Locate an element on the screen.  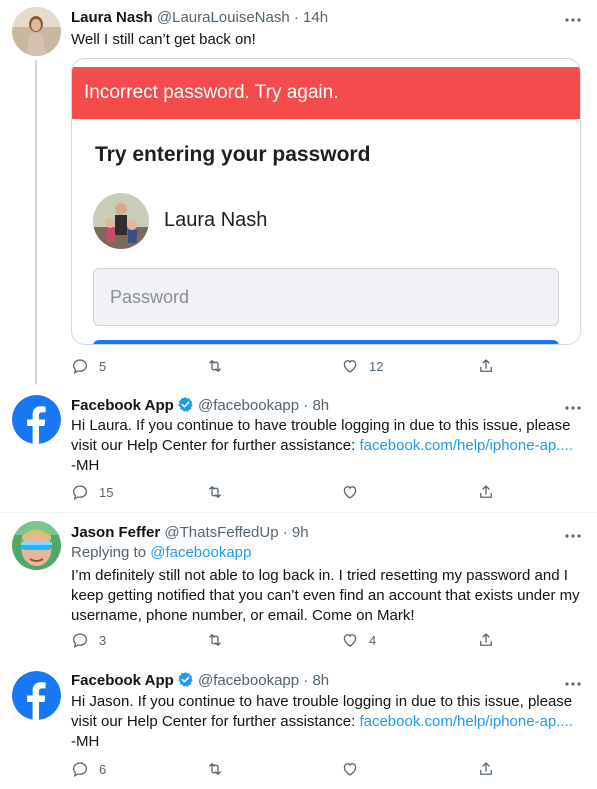
tweet-text: Well I still can’t get back on! is located at coordinates (163, 39).